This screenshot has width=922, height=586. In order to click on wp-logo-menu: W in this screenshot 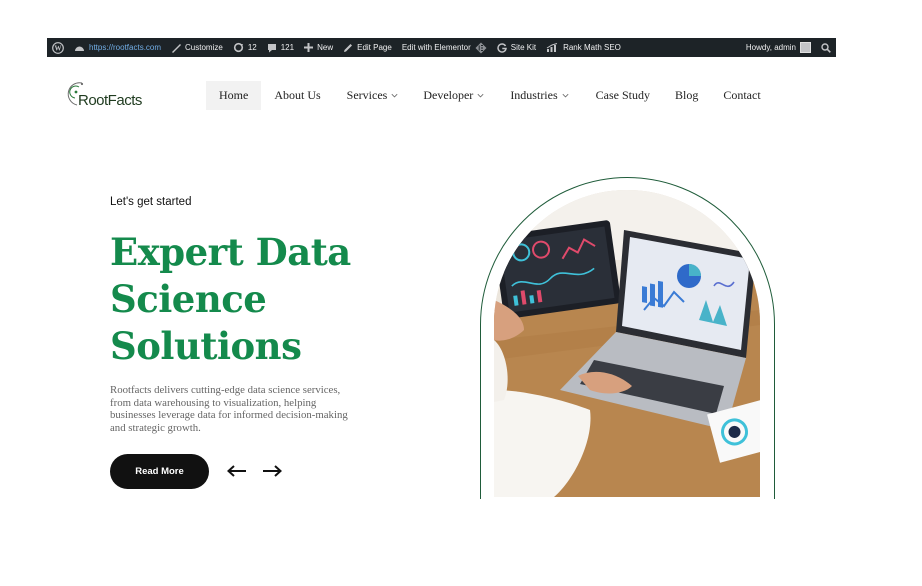, I will do `click(58, 47)`.